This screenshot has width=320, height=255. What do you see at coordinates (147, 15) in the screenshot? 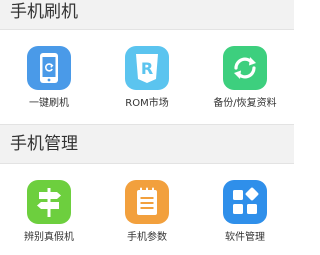
I see `section-header-flash: 手机刷机` at bounding box center [147, 15].